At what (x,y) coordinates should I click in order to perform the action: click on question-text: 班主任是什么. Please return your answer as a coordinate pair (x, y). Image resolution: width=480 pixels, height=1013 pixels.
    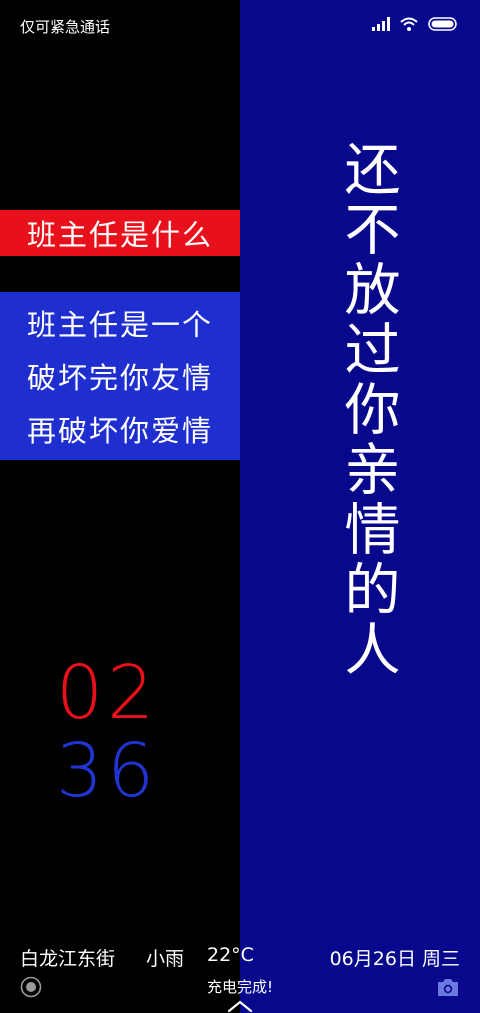
    Looking at the image, I should click on (119, 235).